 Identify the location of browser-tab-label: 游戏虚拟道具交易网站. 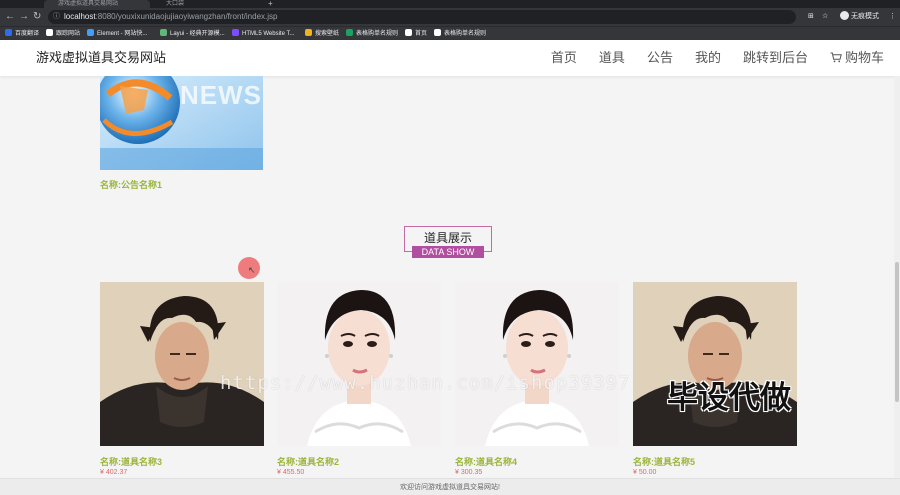
(88, 4).